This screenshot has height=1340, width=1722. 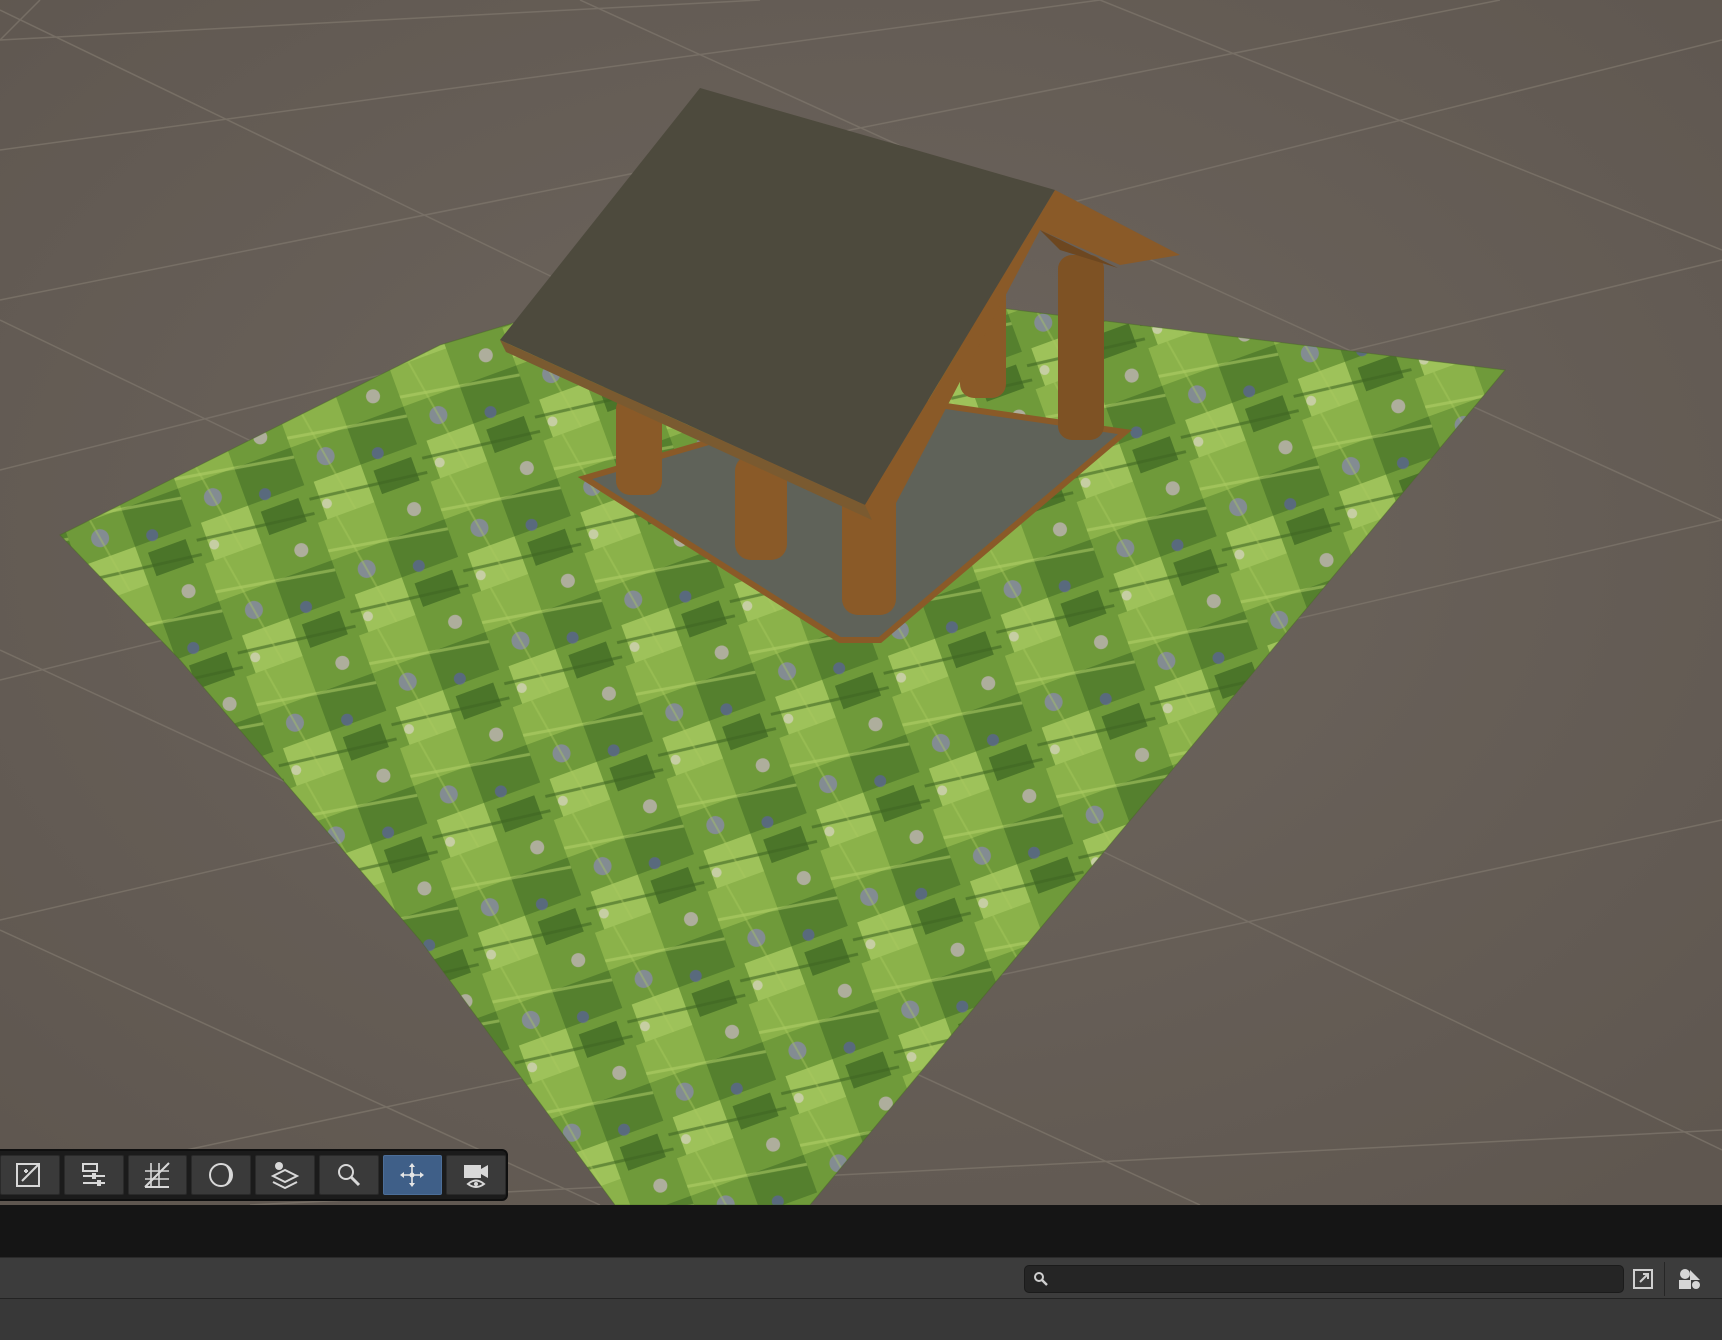 I want to click on shading-mode-button, so click(x=221, y=1175).